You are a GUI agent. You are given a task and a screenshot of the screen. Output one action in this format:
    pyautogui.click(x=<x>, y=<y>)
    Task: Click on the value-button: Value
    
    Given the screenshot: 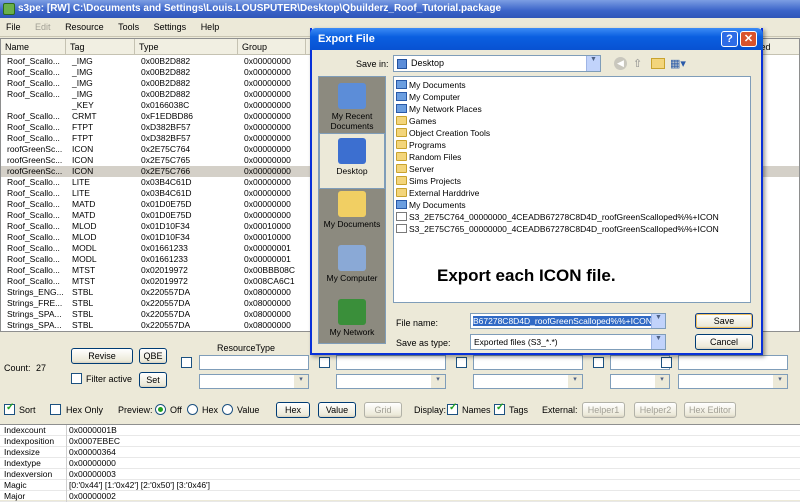 What is the action you would take?
    pyautogui.click(x=337, y=410)
    